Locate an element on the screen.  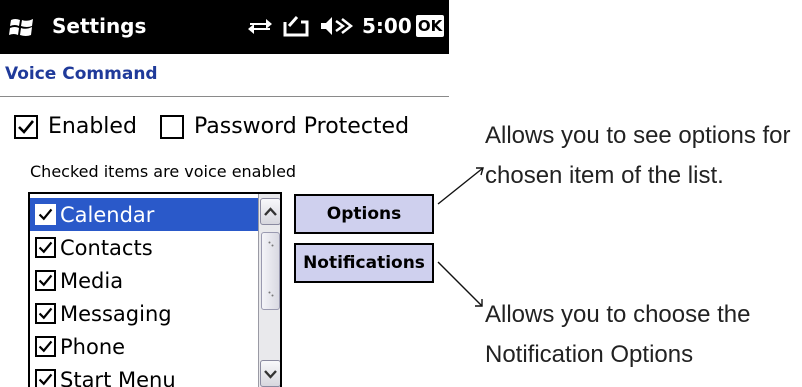
messaging-checkbox is located at coordinates (45, 313).